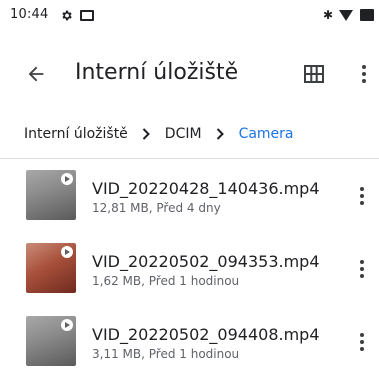 The width and height of the screenshot is (379, 383). Describe the element at coordinates (266, 134) in the screenshot. I see `breadcrumb-camera: Camera` at that location.